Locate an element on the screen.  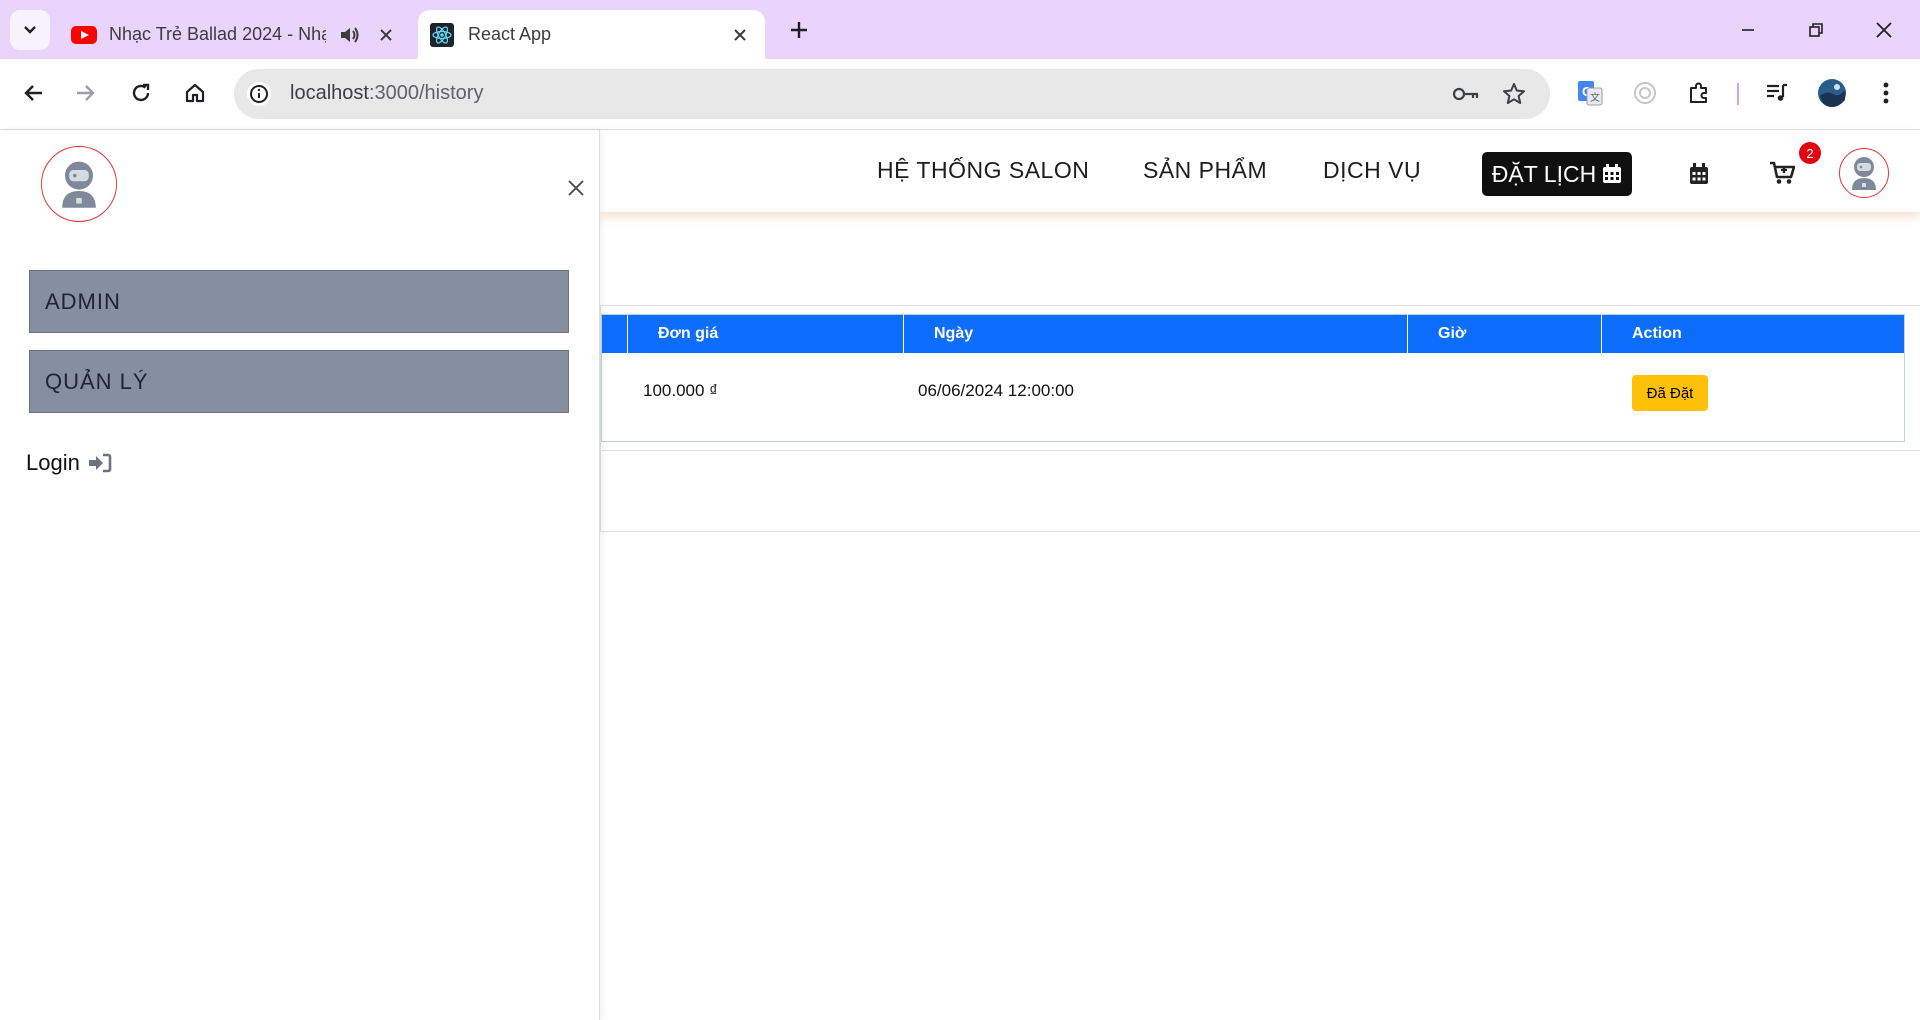
media-control-button is located at coordinates (1777, 93).